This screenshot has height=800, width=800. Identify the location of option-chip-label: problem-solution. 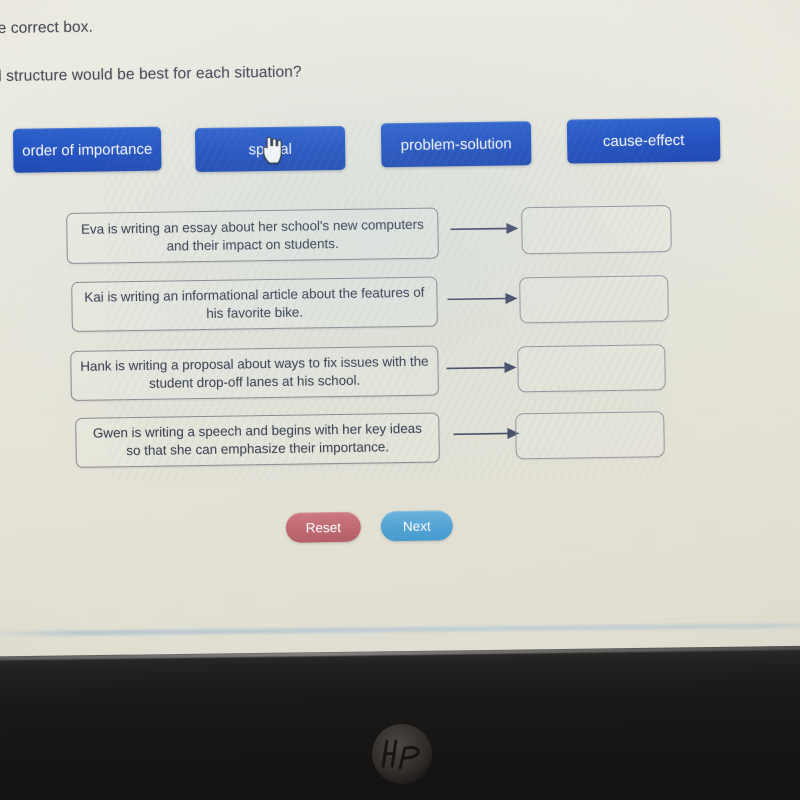
(456, 144).